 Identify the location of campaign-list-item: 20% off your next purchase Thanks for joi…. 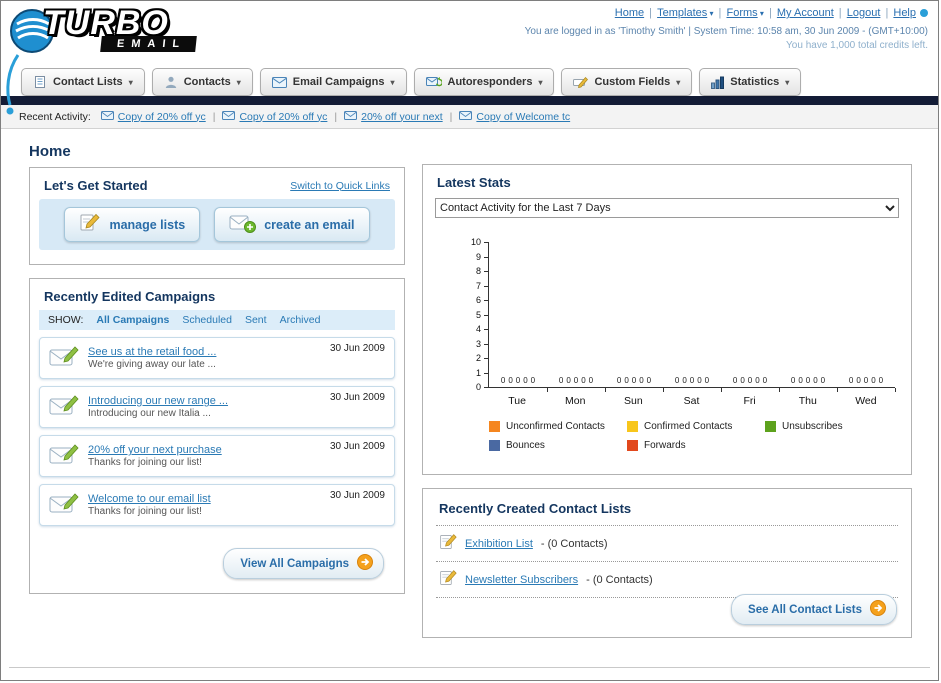
(217, 456).